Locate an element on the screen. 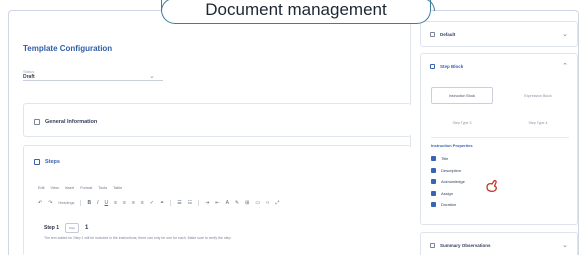 This screenshot has width=587, height=255. property-title: Title is located at coordinates (448, 159).